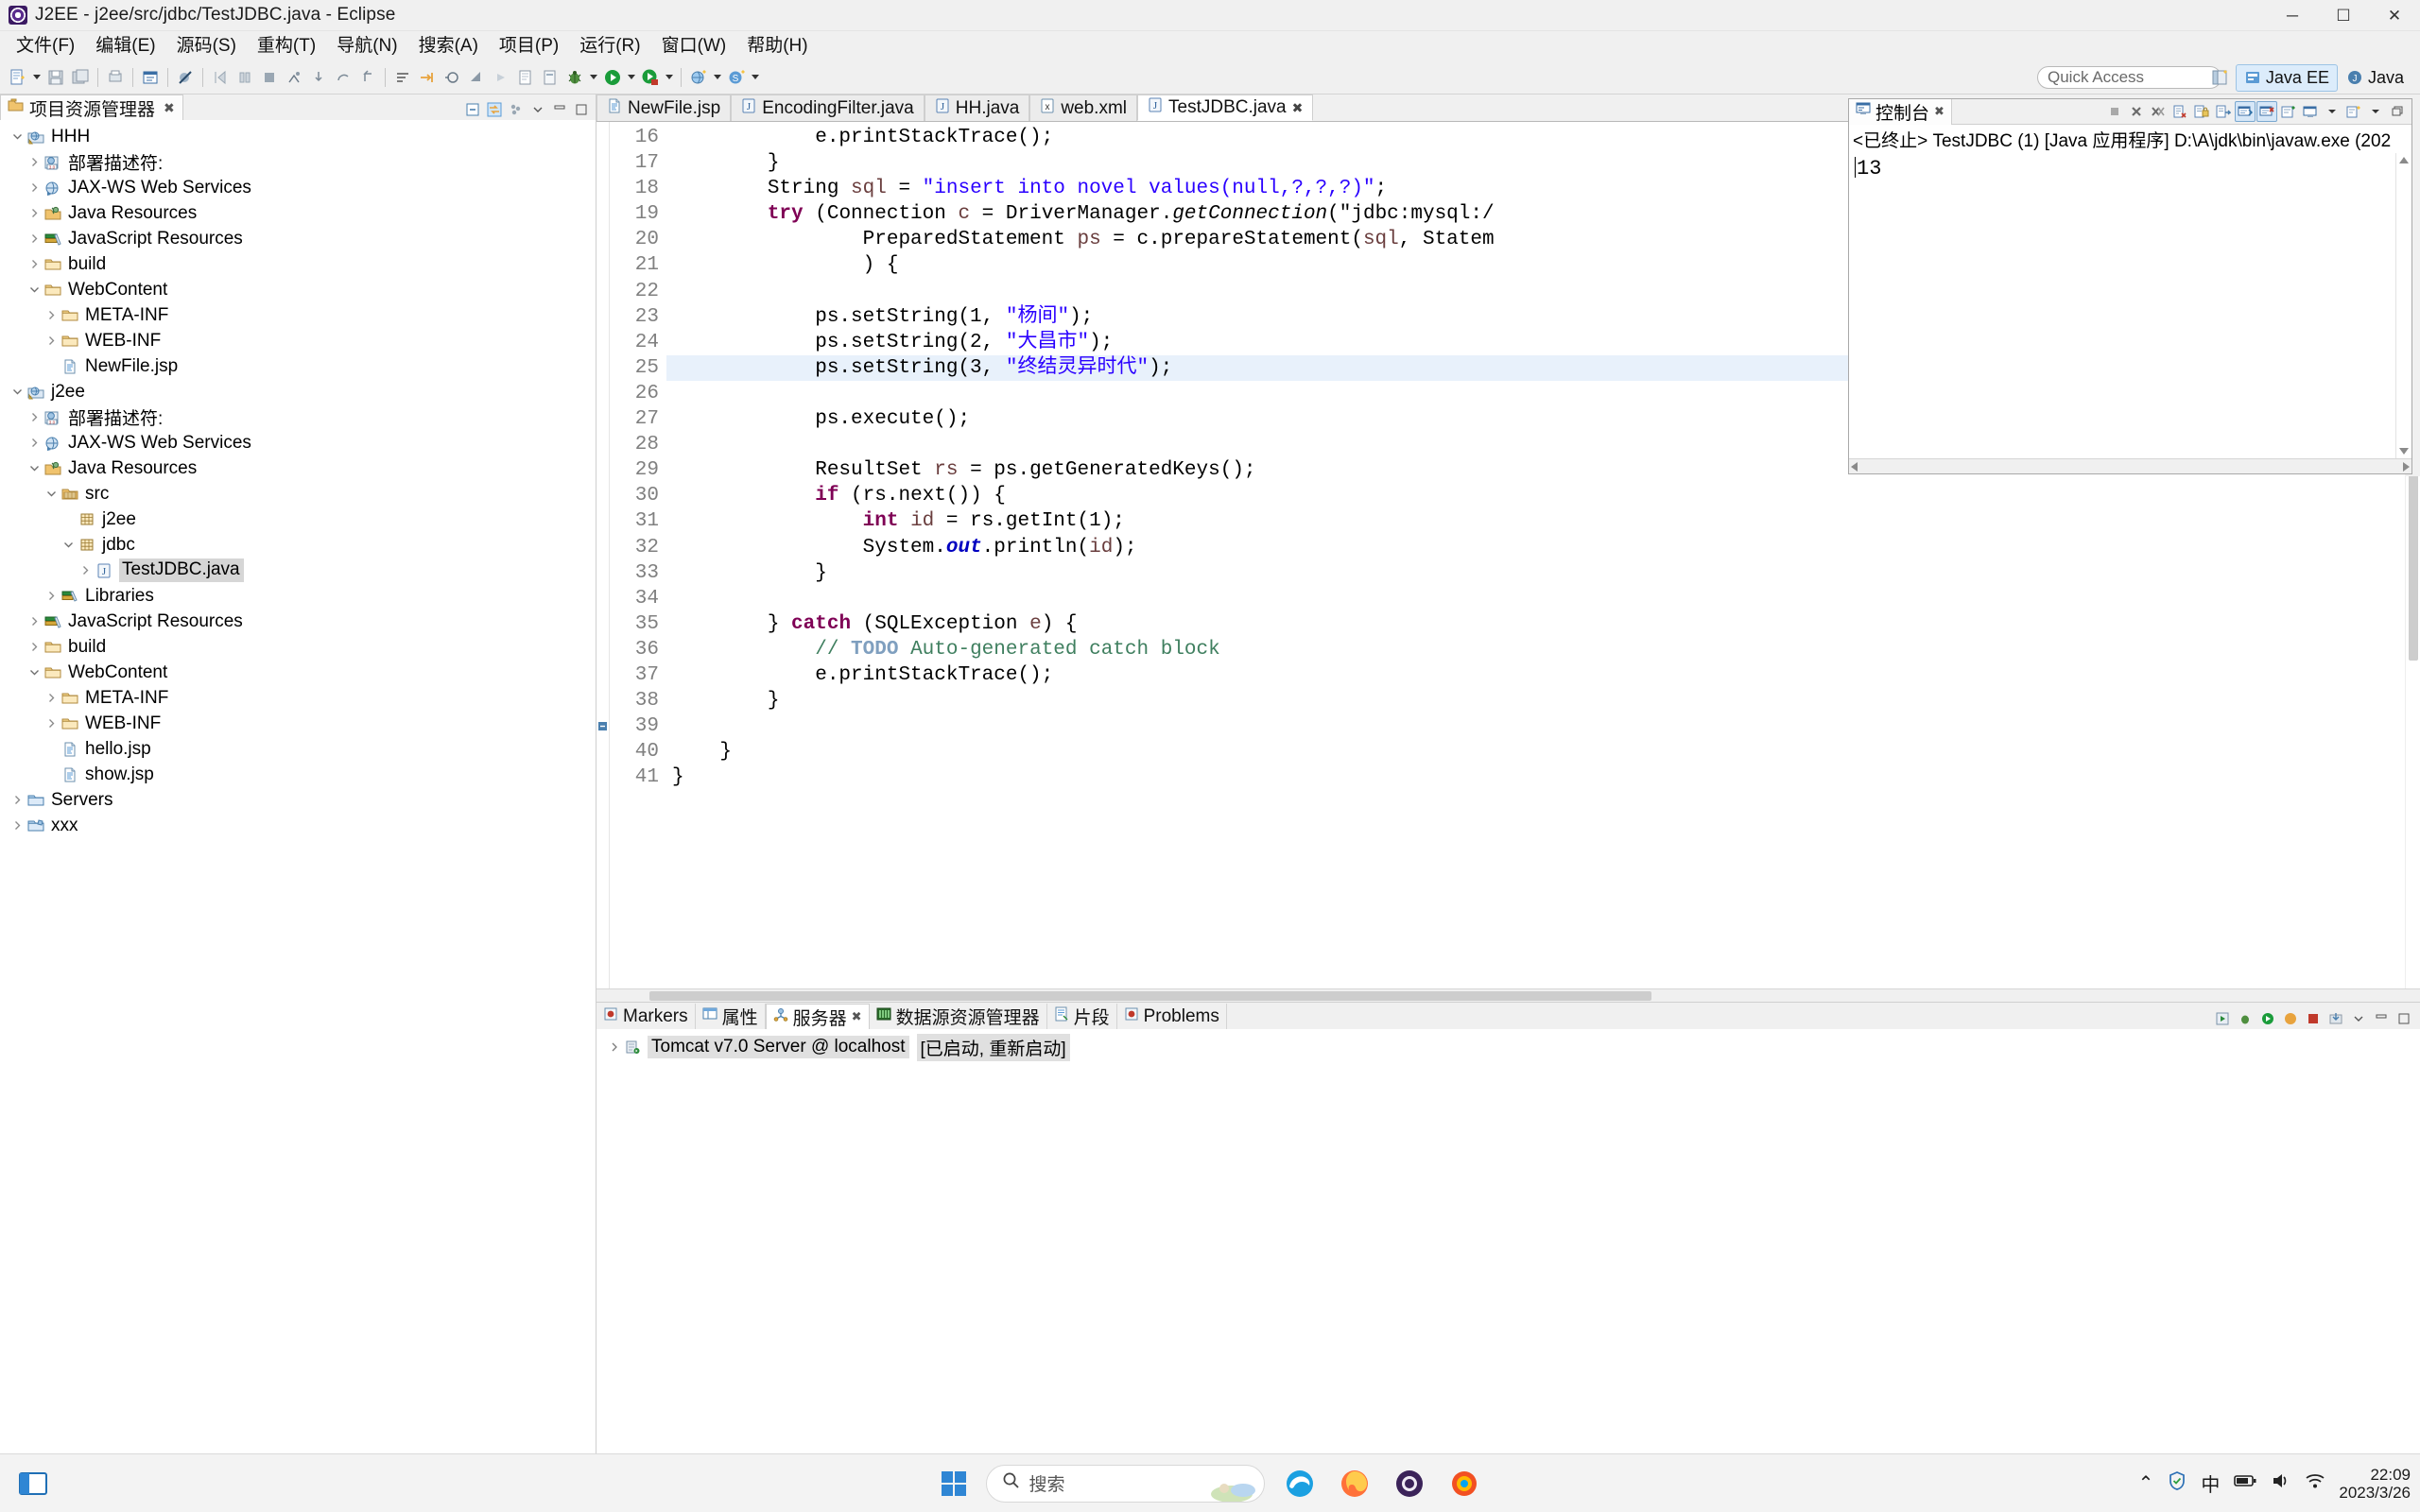 This screenshot has height=1512, width=2420. I want to click on editor-tab-NewFile.jsp: NewFile.jsp, so click(664, 107).